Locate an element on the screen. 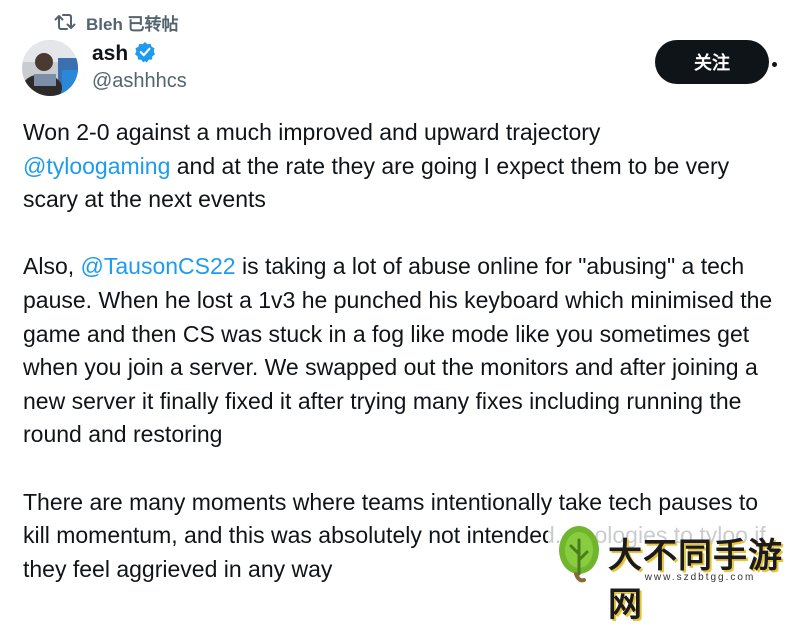 The image size is (800, 626). handle: @ashhhcs is located at coordinates (139, 81).